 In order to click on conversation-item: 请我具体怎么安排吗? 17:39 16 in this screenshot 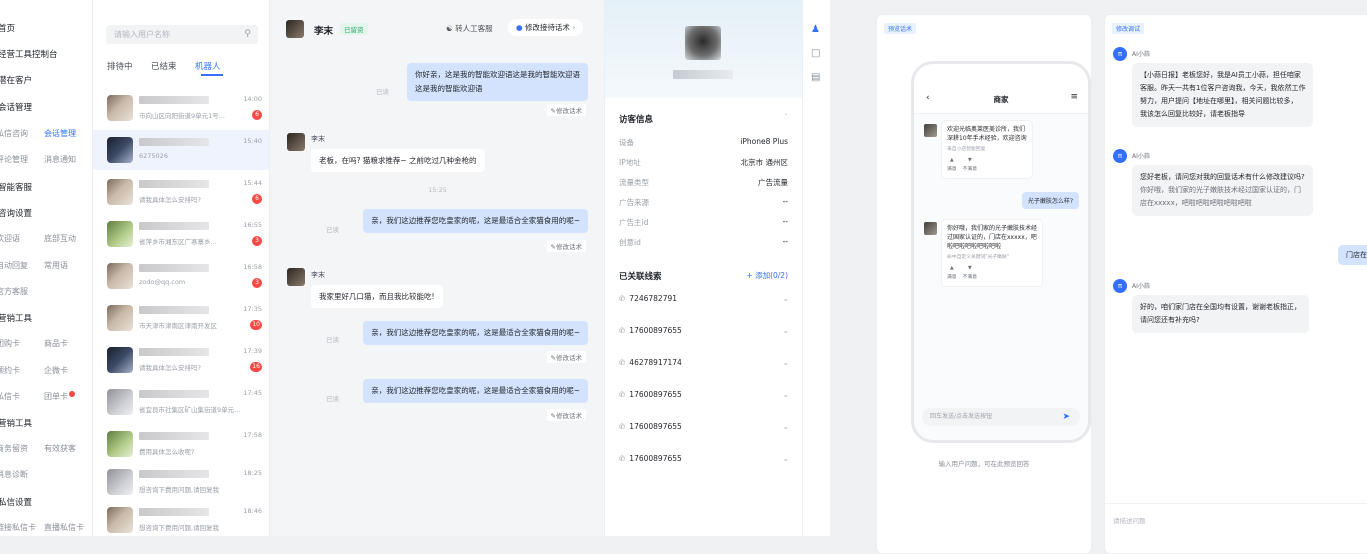, I will do `click(181, 360)`.